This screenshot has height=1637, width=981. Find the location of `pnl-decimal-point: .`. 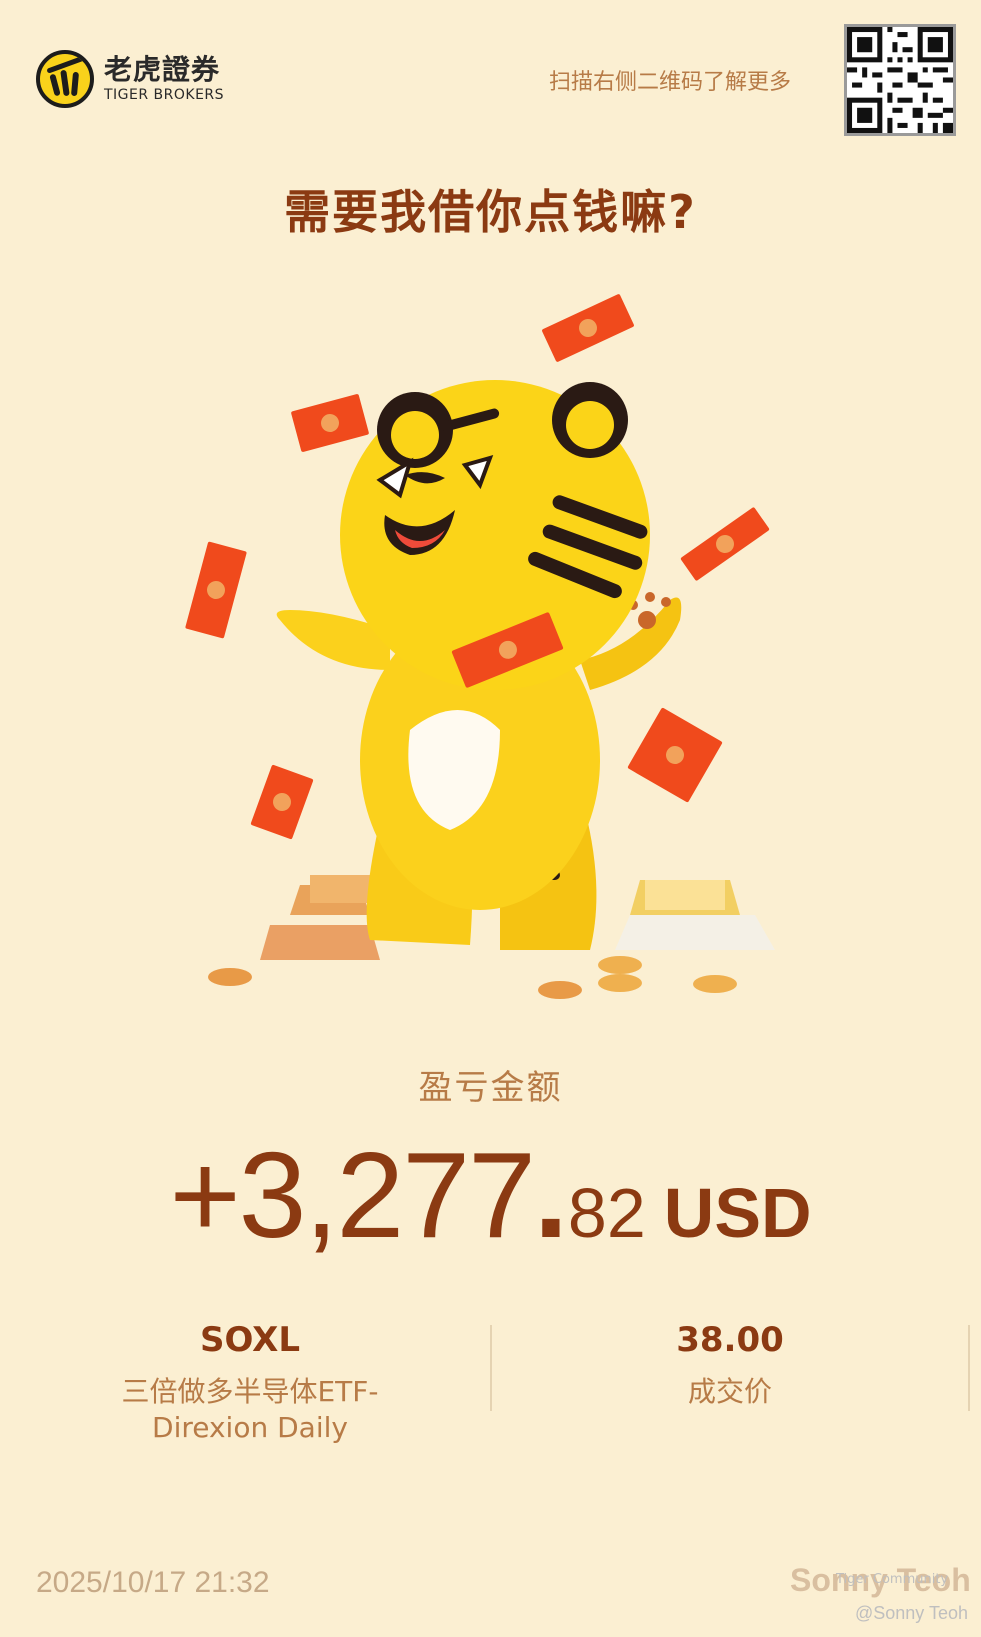

pnl-decimal-point: . is located at coordinates (550, 1195).